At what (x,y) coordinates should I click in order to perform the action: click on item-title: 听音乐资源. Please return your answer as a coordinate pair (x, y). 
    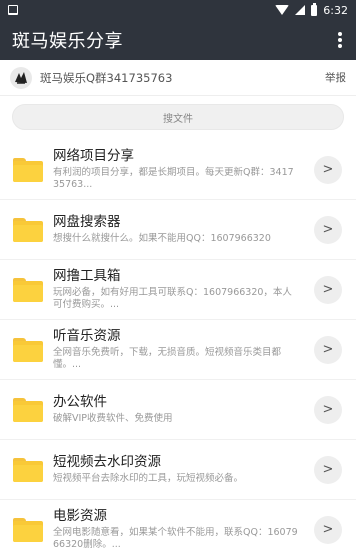
    Looking at the image, I should click on (87, 336).